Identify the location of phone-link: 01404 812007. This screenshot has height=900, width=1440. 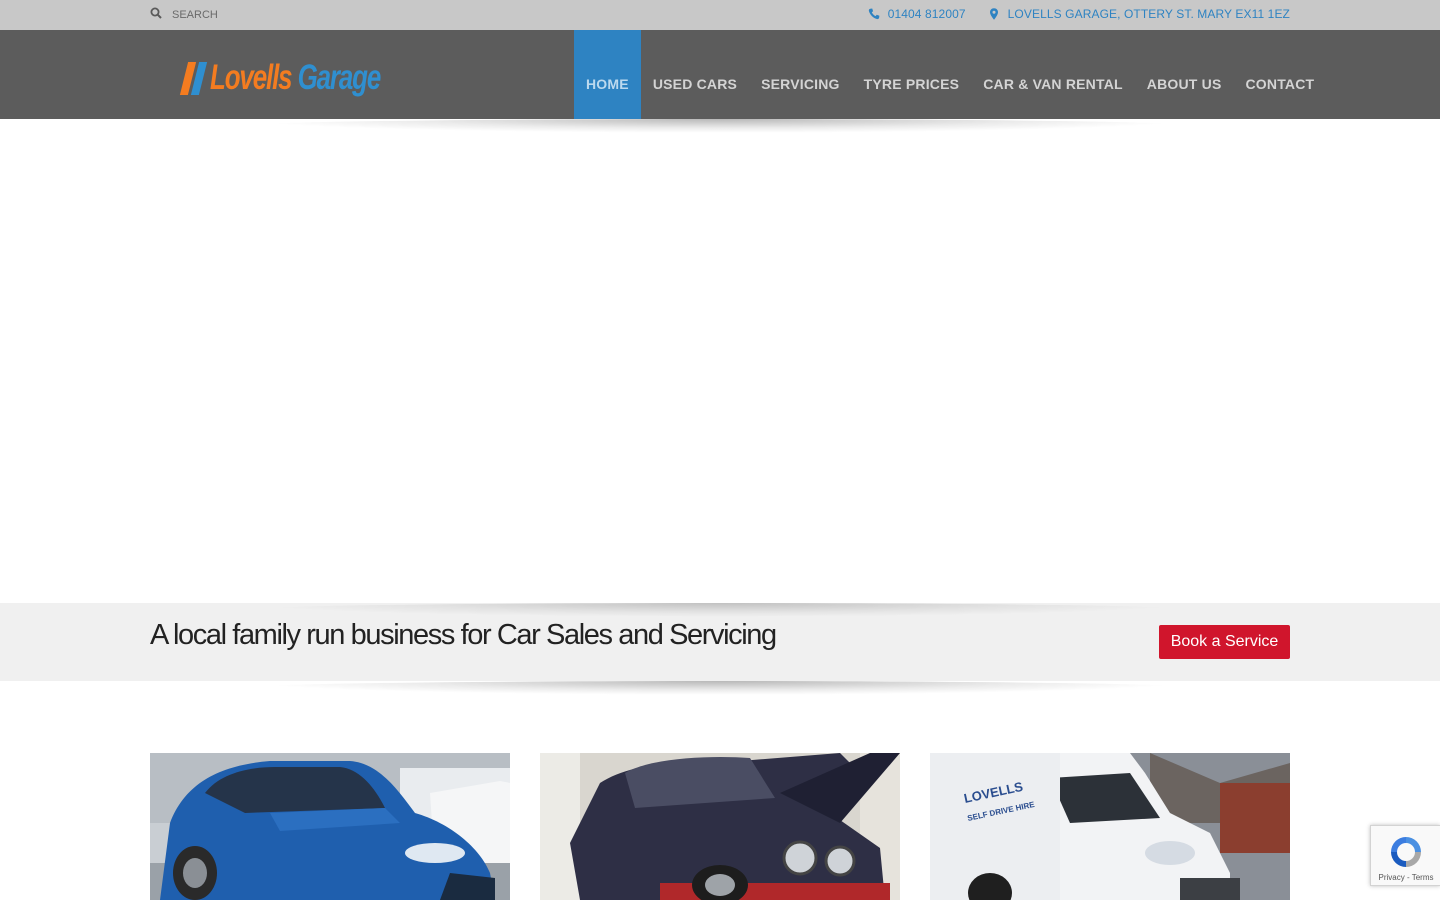
(917, 14).